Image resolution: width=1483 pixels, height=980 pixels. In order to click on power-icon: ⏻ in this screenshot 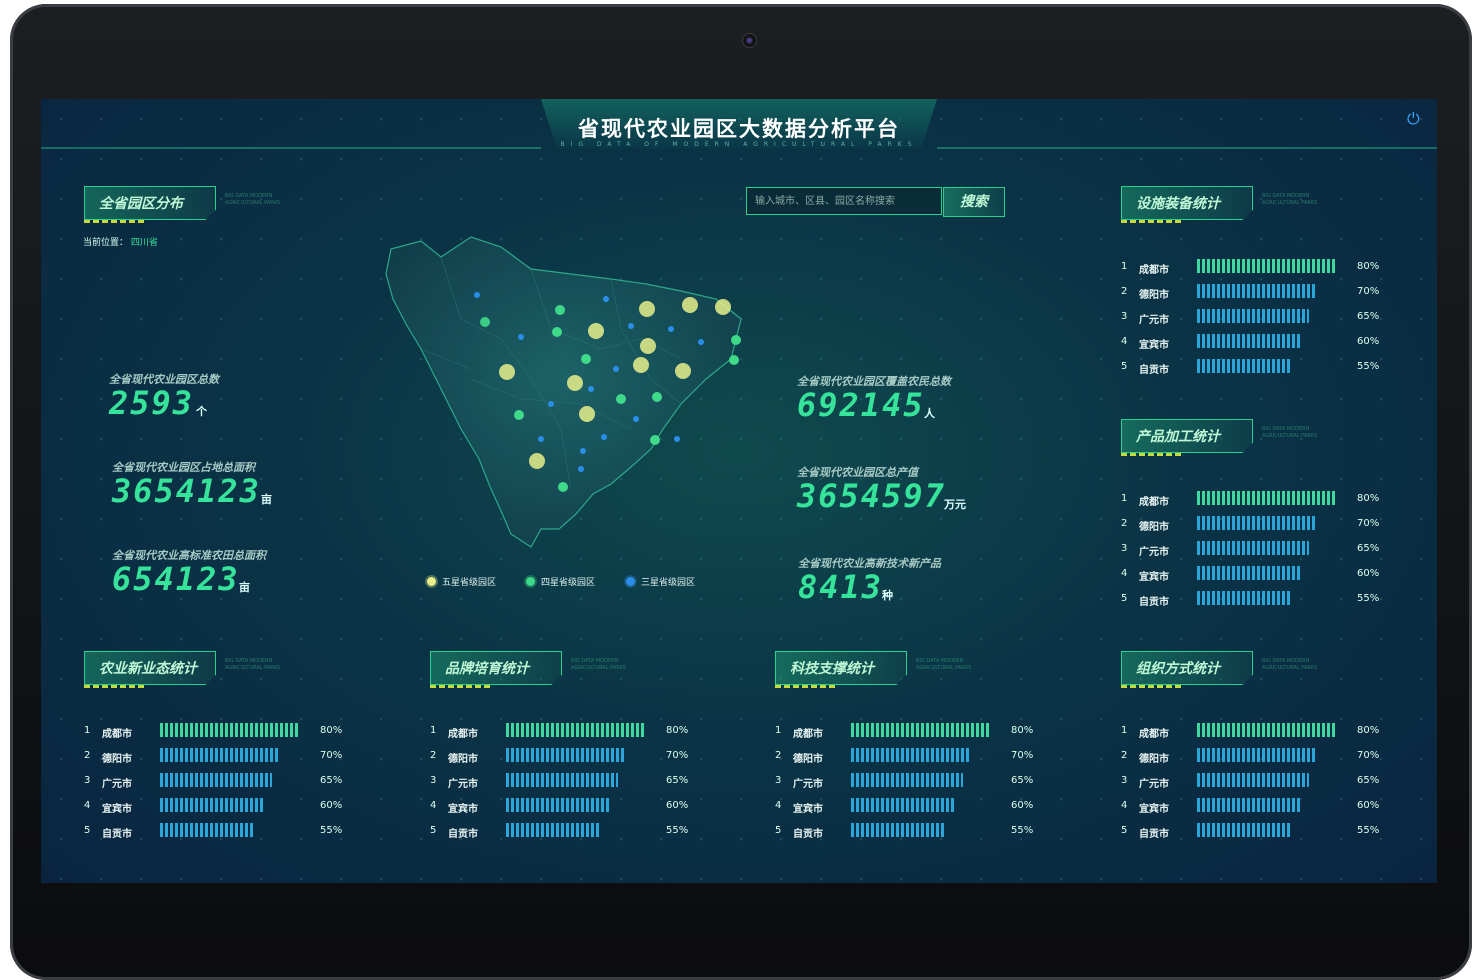, I will do `click(1415, 119)`.